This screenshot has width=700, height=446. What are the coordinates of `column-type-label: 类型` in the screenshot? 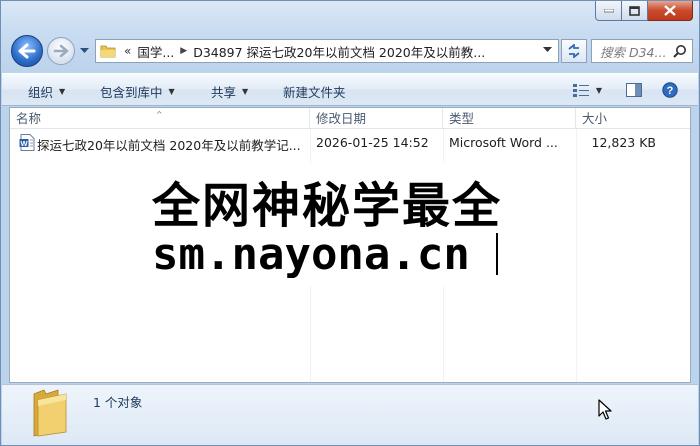 It's located at (462, 118).